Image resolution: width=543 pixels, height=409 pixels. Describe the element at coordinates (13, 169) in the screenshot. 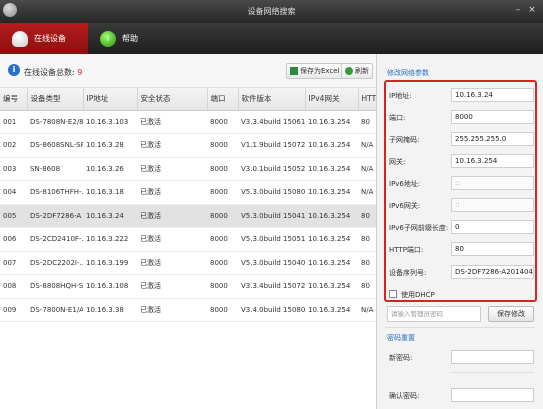

I see `table-cell: 003` at that location.